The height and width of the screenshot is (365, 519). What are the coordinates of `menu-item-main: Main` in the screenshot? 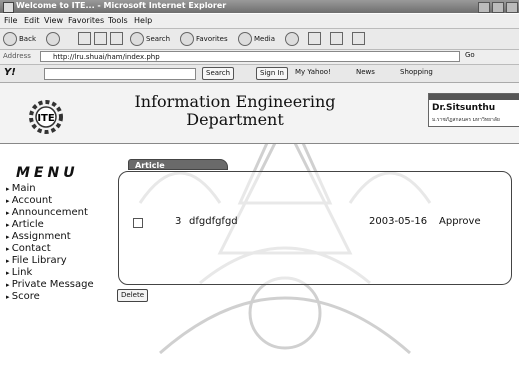 It's located at (50, 189).